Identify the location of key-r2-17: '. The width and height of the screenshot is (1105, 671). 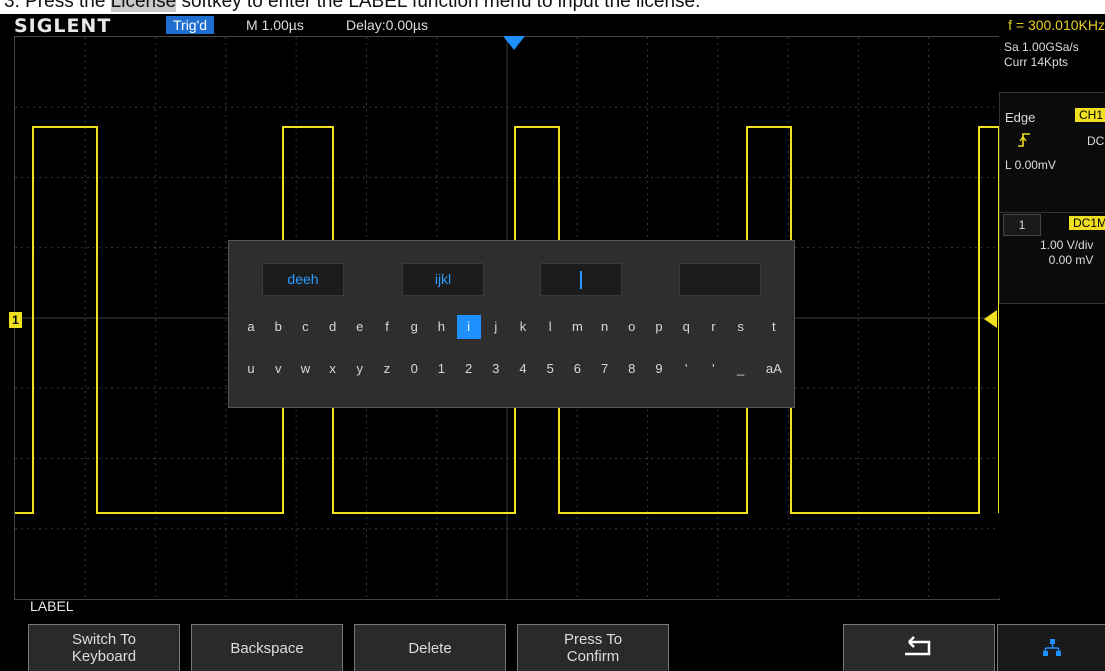
(713, 369).